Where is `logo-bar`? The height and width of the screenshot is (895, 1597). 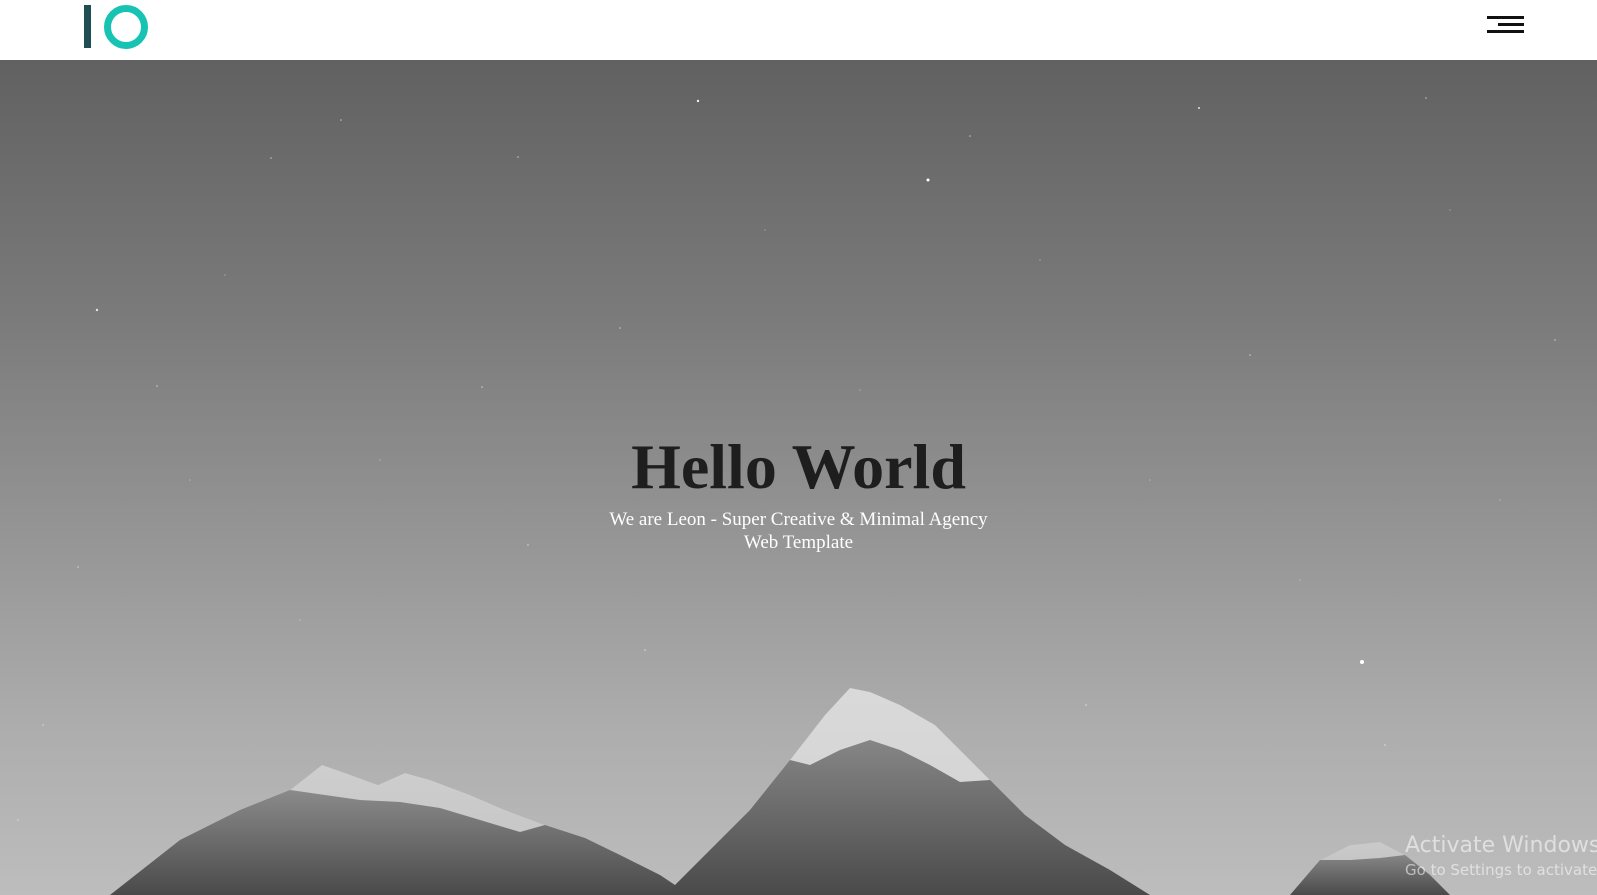
logo-bar is located at coordinates (87, 26).